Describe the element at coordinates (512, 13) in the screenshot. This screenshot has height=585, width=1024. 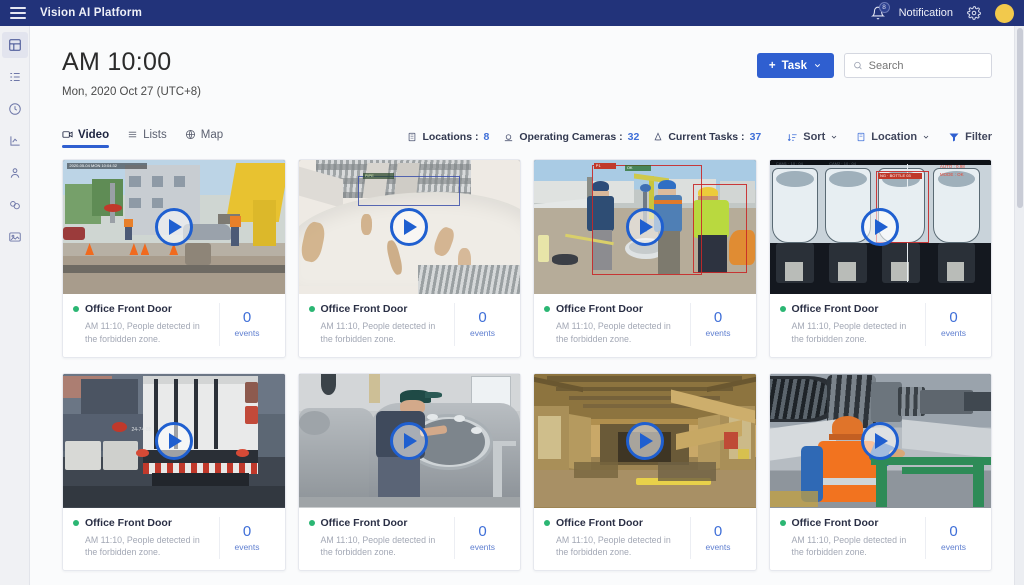
I see `top-bar: Vision AI Platform 8 Notification` at that location.